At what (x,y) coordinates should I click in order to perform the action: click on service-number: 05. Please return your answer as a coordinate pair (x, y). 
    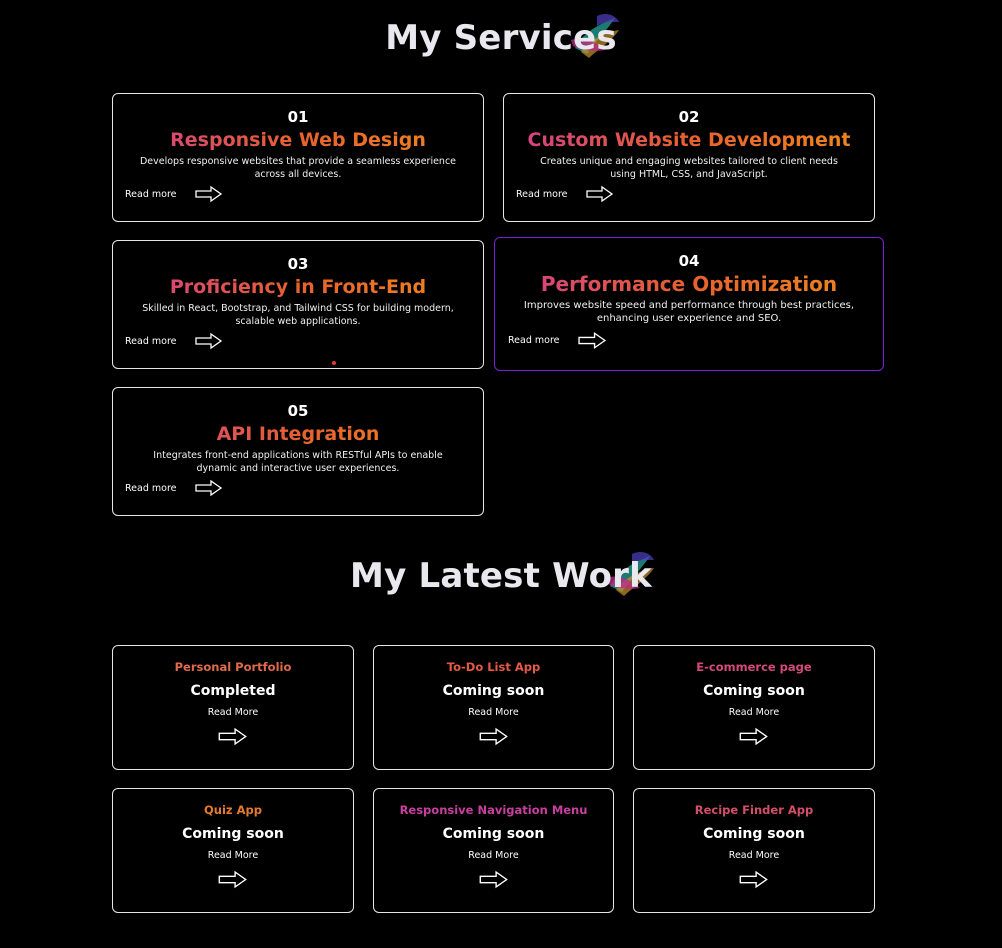
    Looking at the image, I should click on (298, 411).